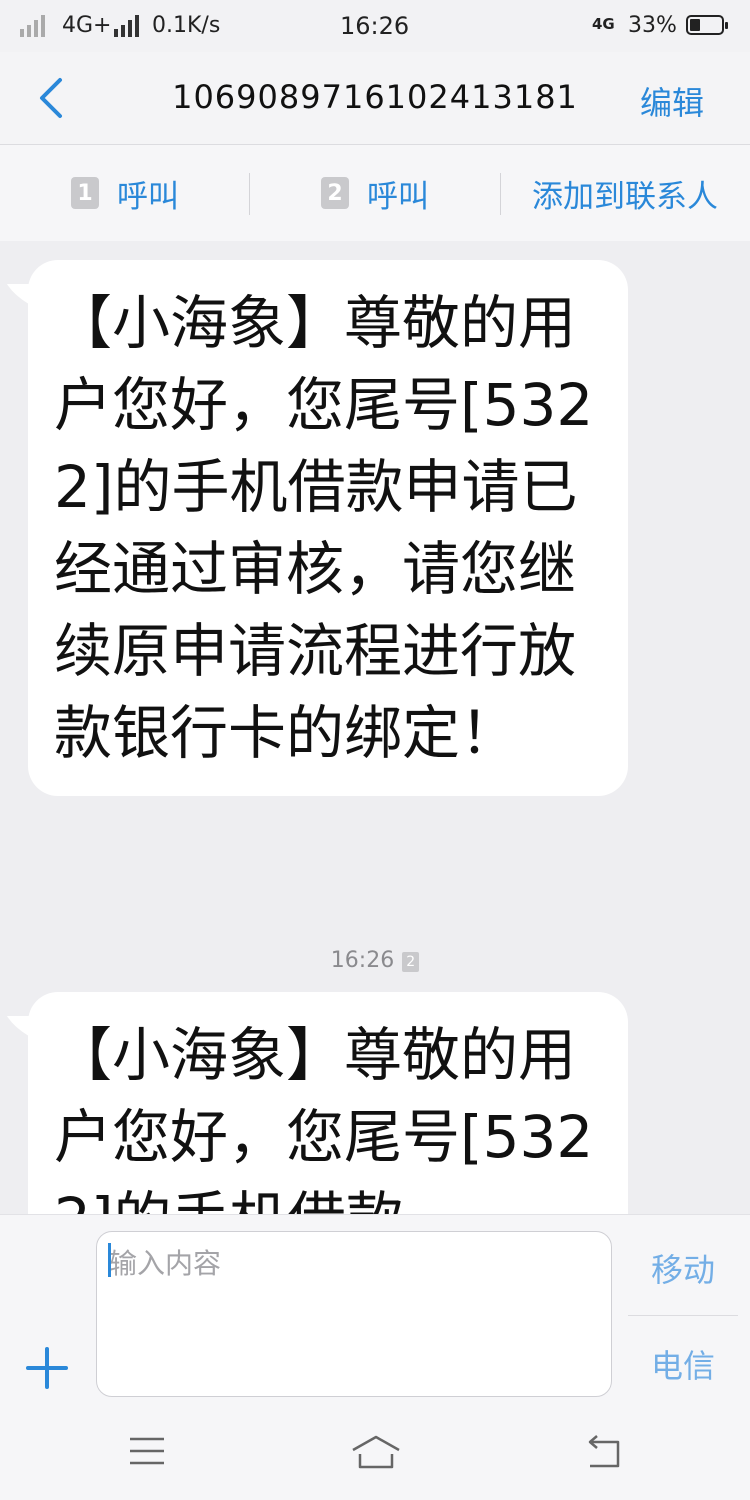 This screenshot has width=750, height=1500. Describe the element at coordinates (87, 25) in the screenshot. I see `network-type: 4G+` at that location.